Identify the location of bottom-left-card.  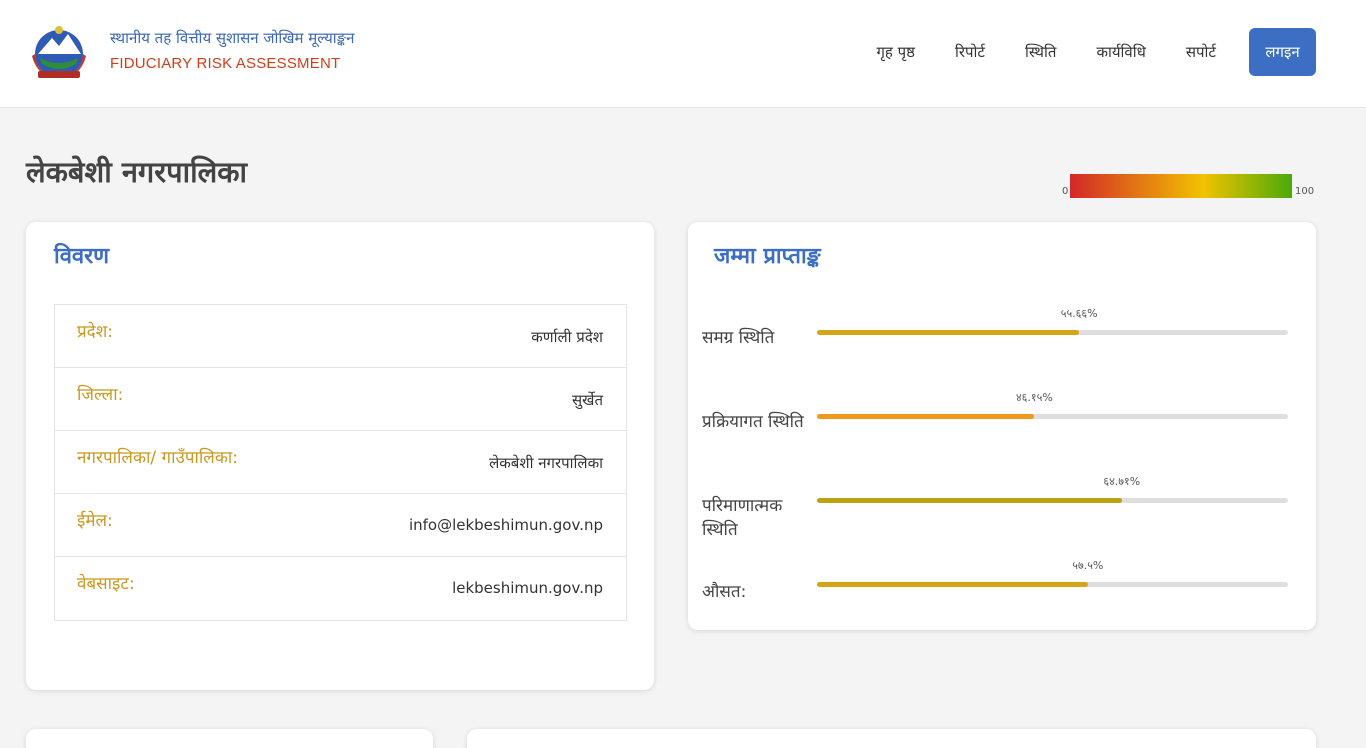
(229, 738).